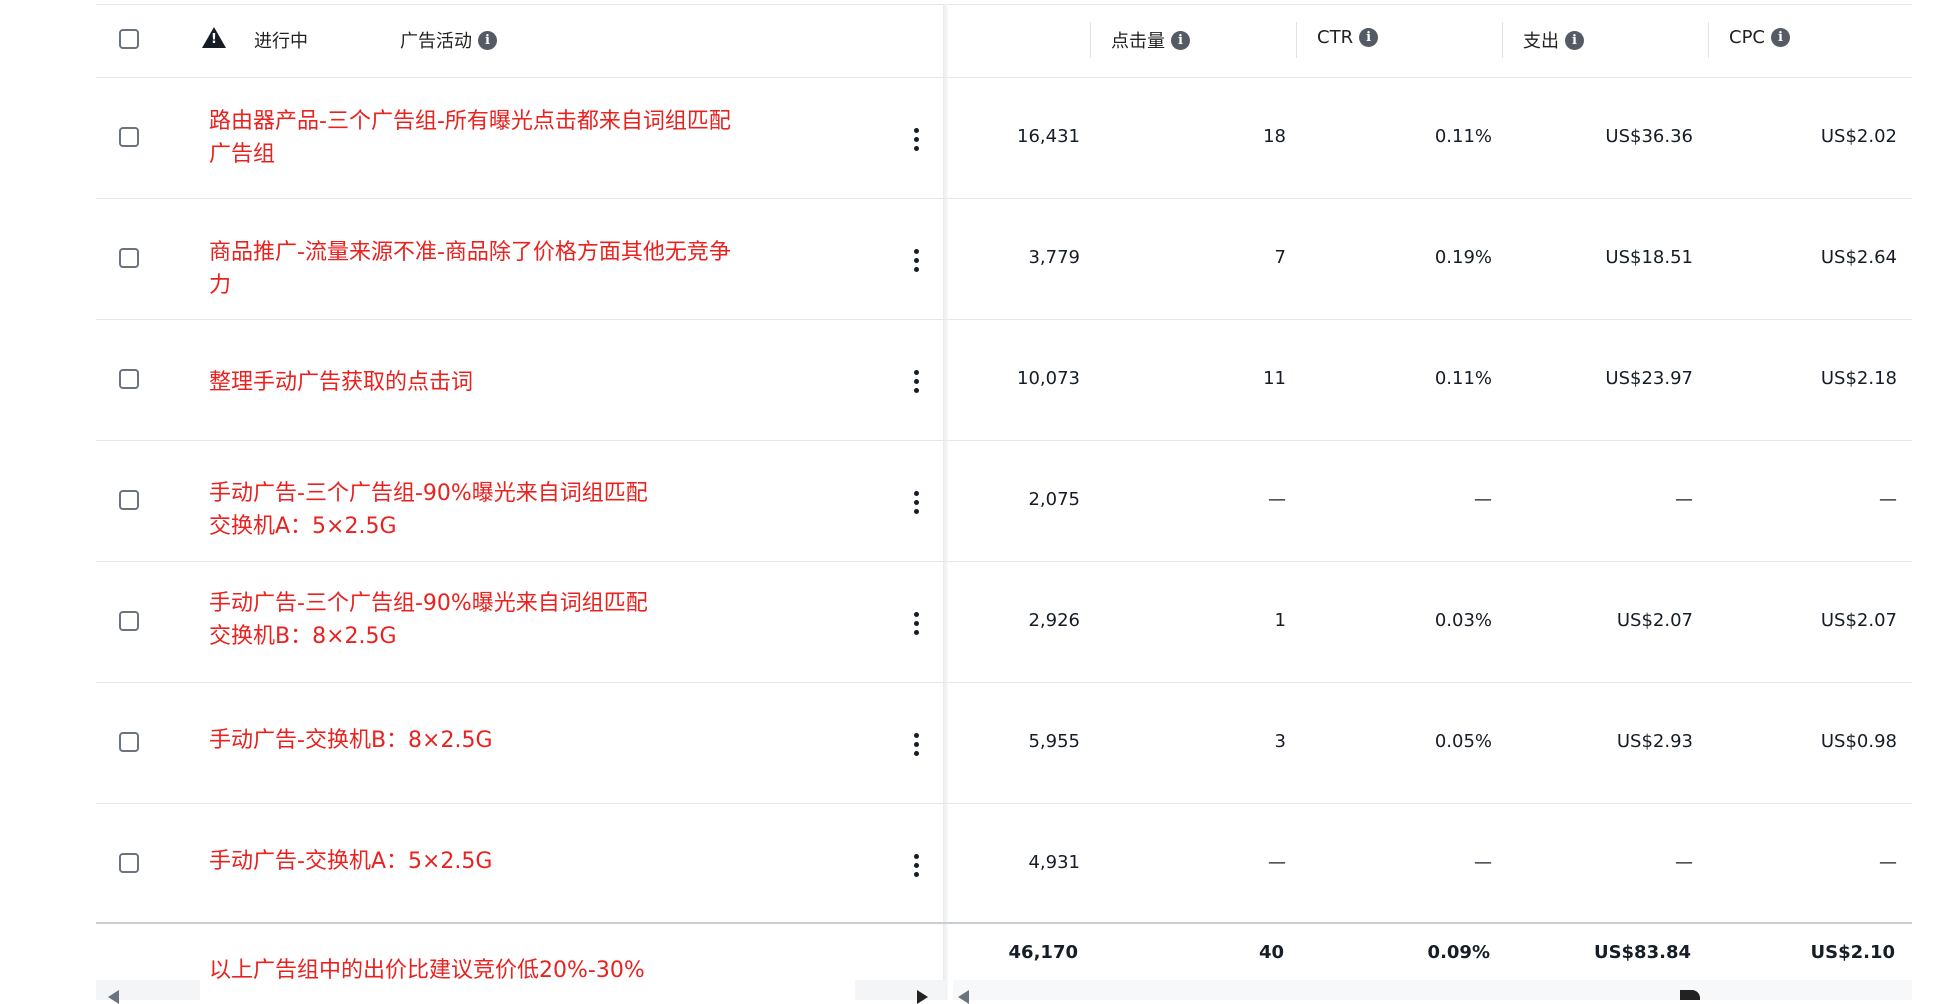  What do you see at coordinates (945, 502) in the screenshot?
I see `frozen-column-divider` at bounding box center [945, 502].